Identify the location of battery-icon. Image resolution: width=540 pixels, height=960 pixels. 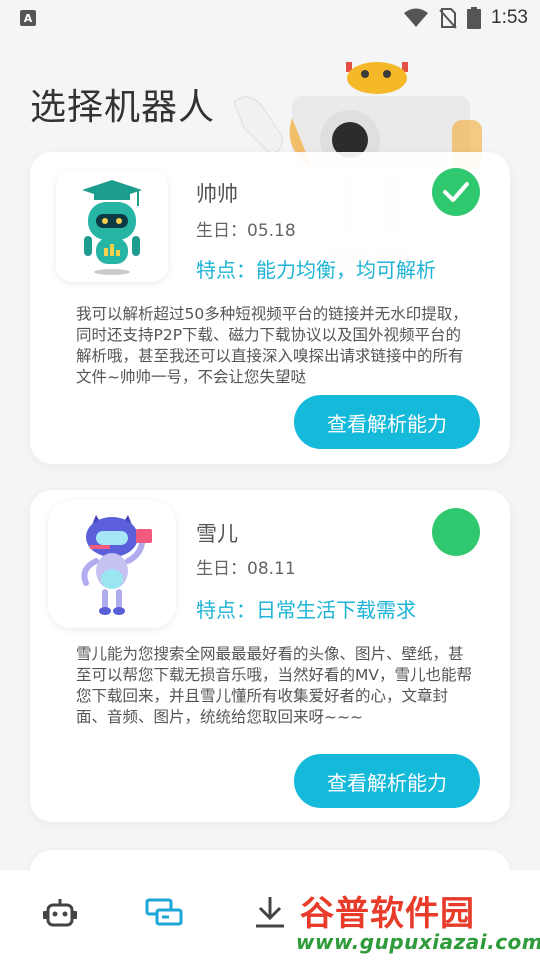
(474, 18).